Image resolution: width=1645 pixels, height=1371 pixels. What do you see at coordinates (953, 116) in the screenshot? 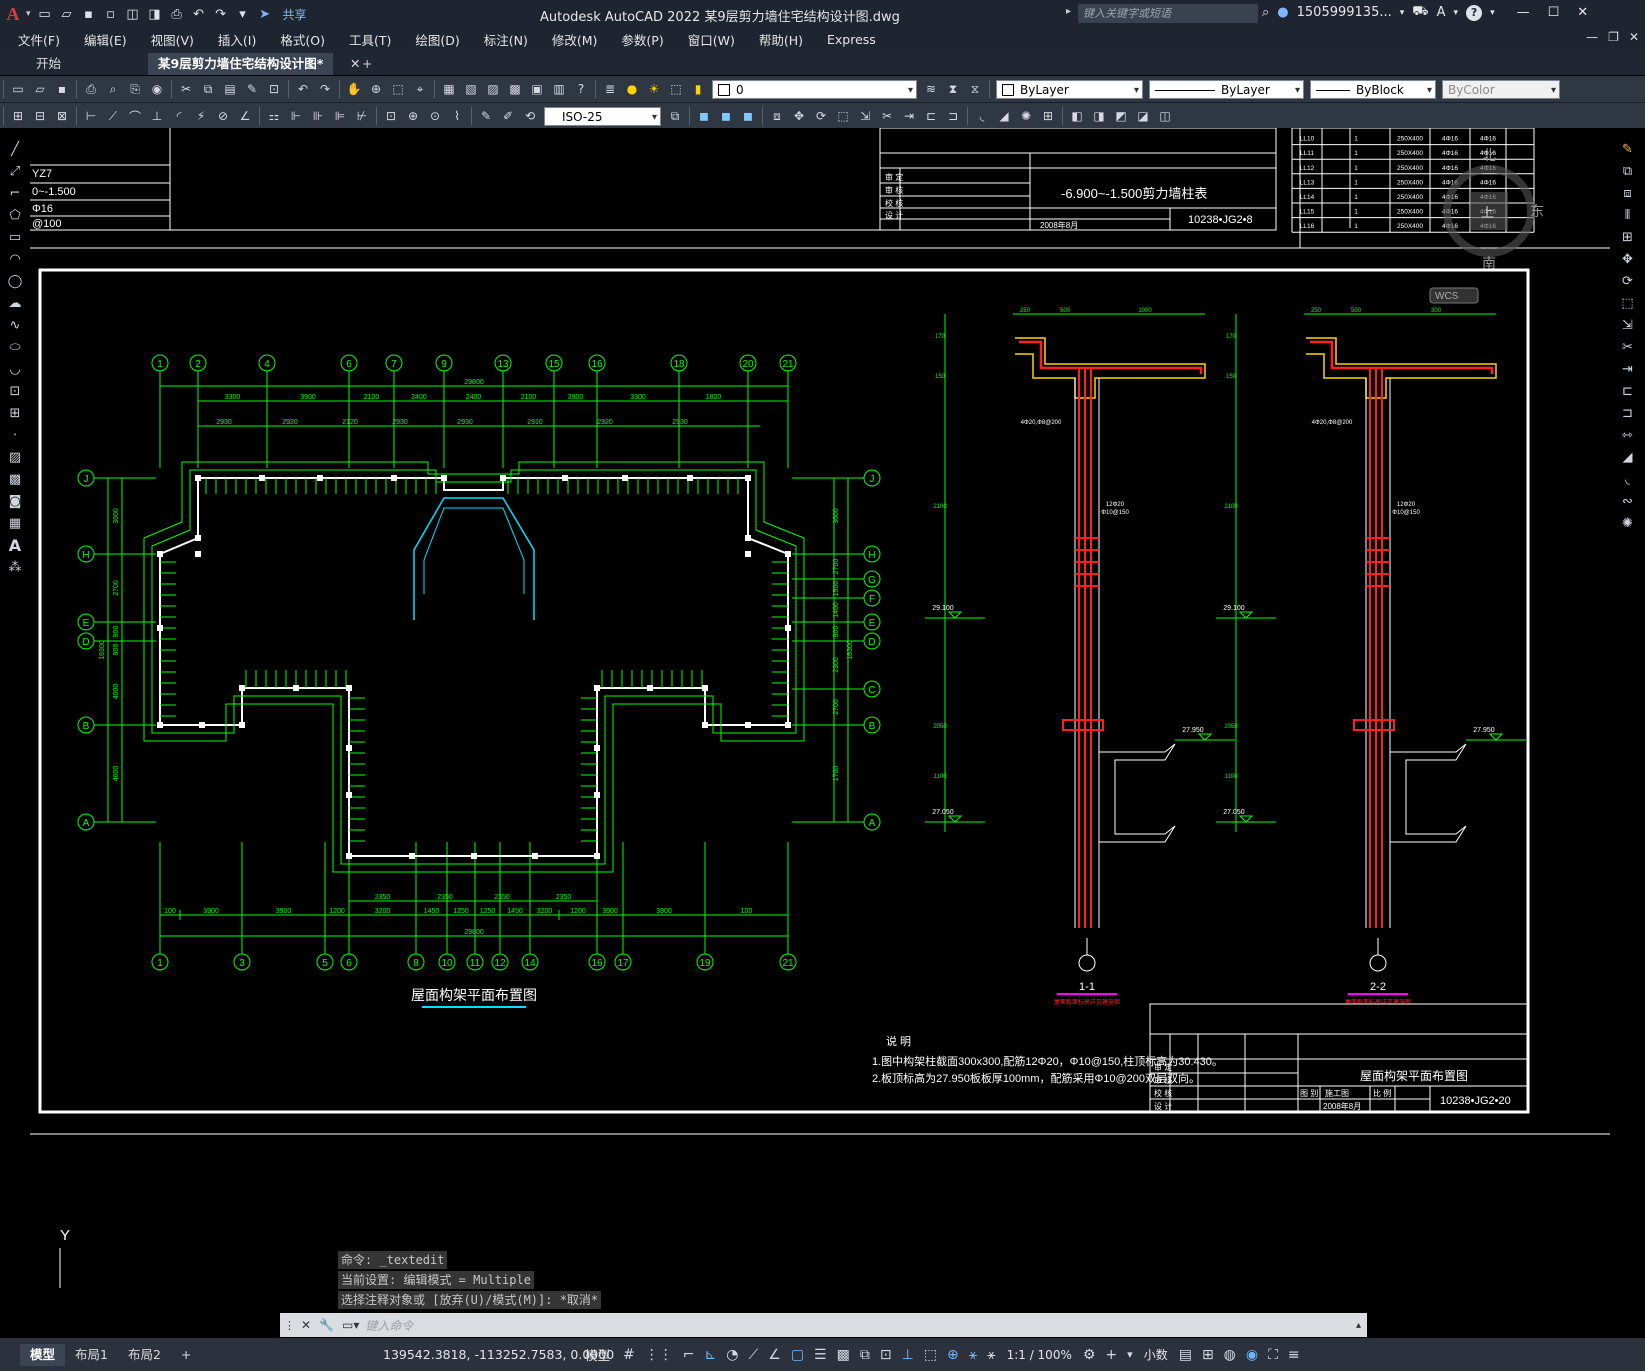
I see `join-icon: ⊐` at bounding box center [953, 116].